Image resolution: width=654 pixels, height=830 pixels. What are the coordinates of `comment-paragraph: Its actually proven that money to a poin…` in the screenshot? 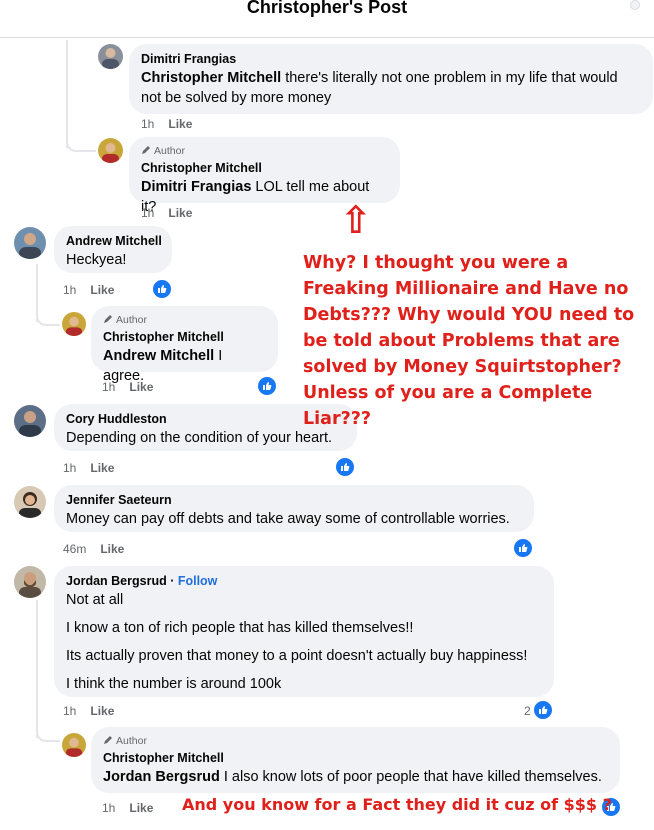 It's located at (297, 656).